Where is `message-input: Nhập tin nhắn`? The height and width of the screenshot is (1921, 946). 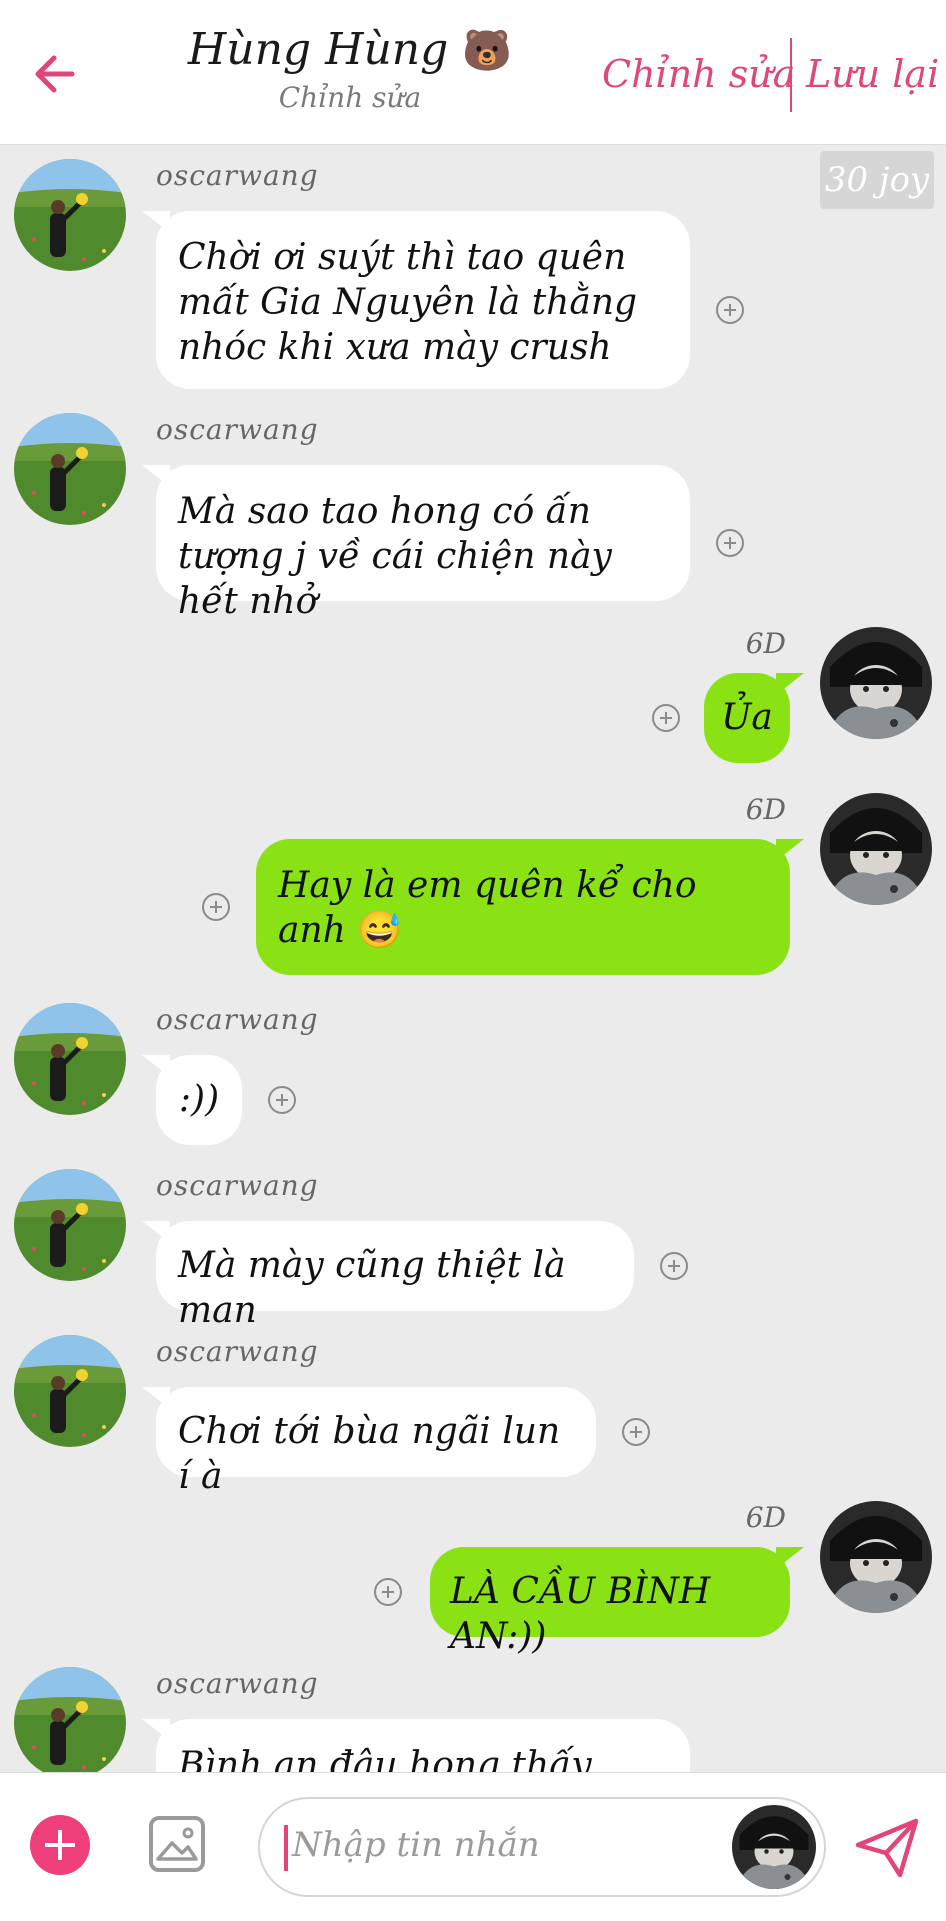 message-input: Nhập tin nhắn is located at coordinates (542, 1847).